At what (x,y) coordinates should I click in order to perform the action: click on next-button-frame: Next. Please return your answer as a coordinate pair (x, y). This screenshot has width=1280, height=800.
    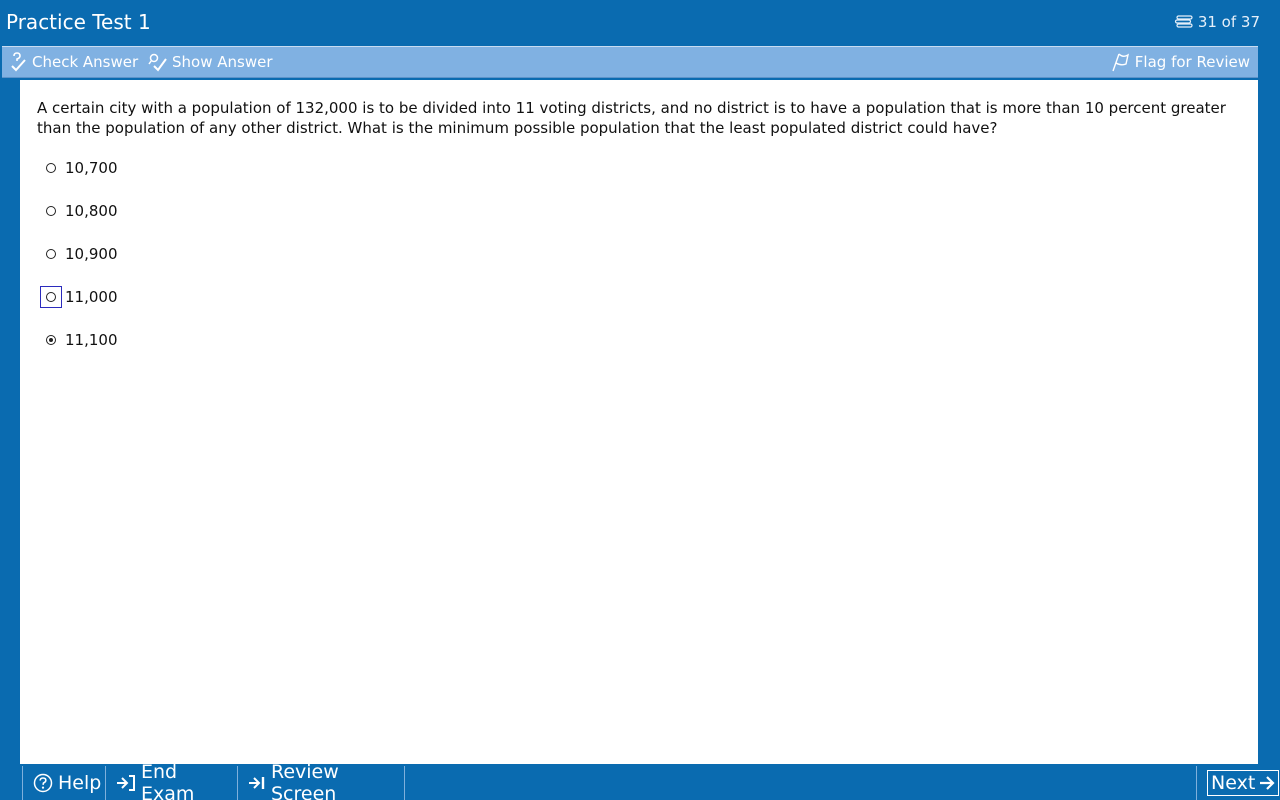
    Looking at the image, I should click on (1243, 783).